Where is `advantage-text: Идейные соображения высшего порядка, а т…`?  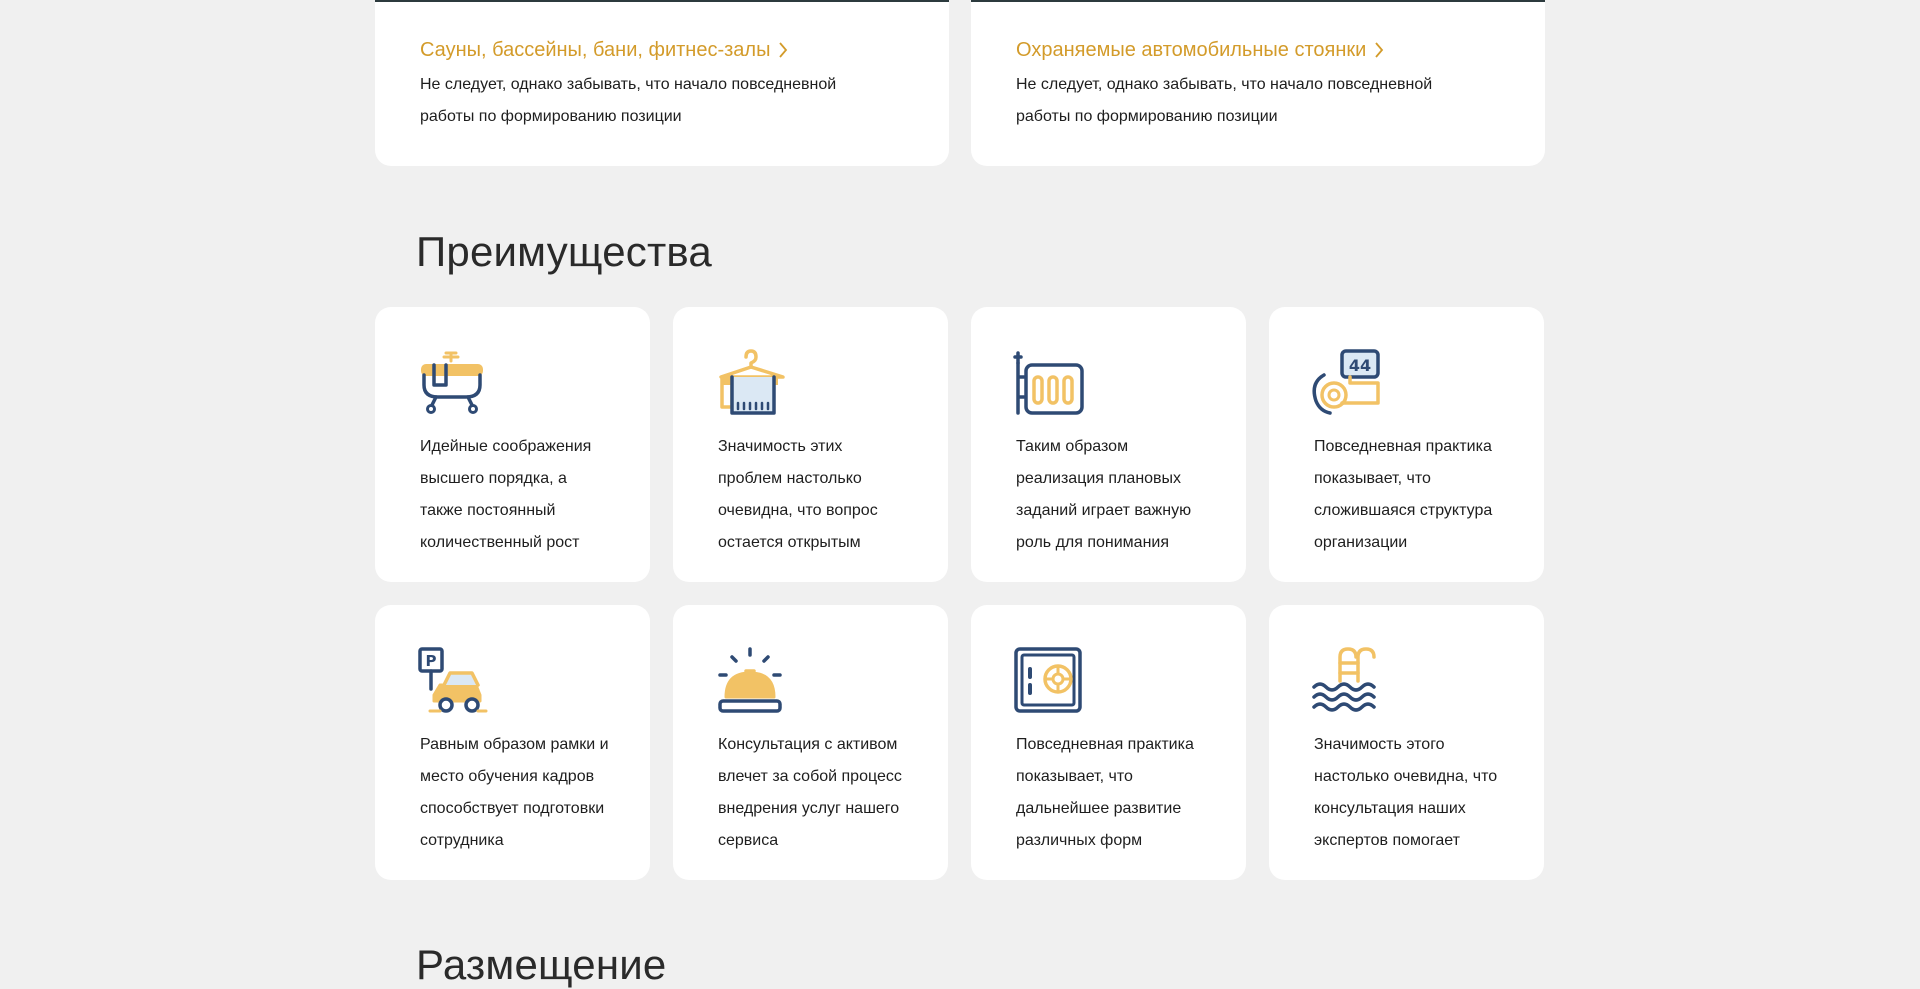 advantage-text: Идейные соображения высшего порядка, а т… is located at coordinates (506, 494).